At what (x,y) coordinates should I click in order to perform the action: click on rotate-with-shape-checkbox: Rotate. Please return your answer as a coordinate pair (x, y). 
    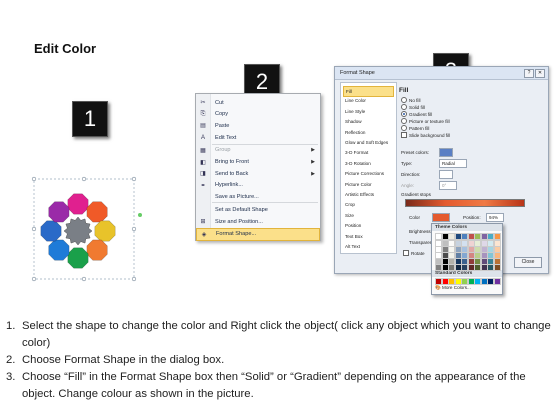
    Looking at the image, I should click on (414, 253).